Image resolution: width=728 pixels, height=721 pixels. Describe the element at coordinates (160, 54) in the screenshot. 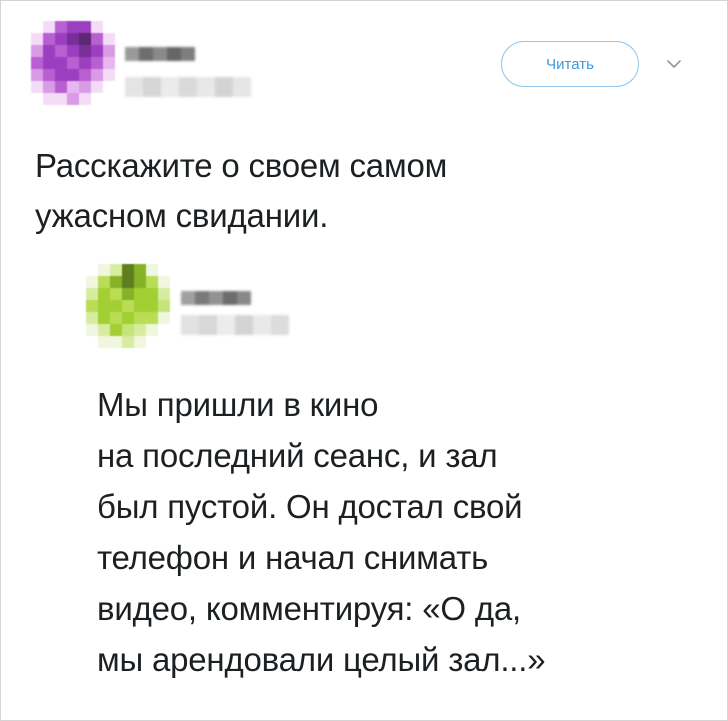

I see `author-name-blurred` at that location.